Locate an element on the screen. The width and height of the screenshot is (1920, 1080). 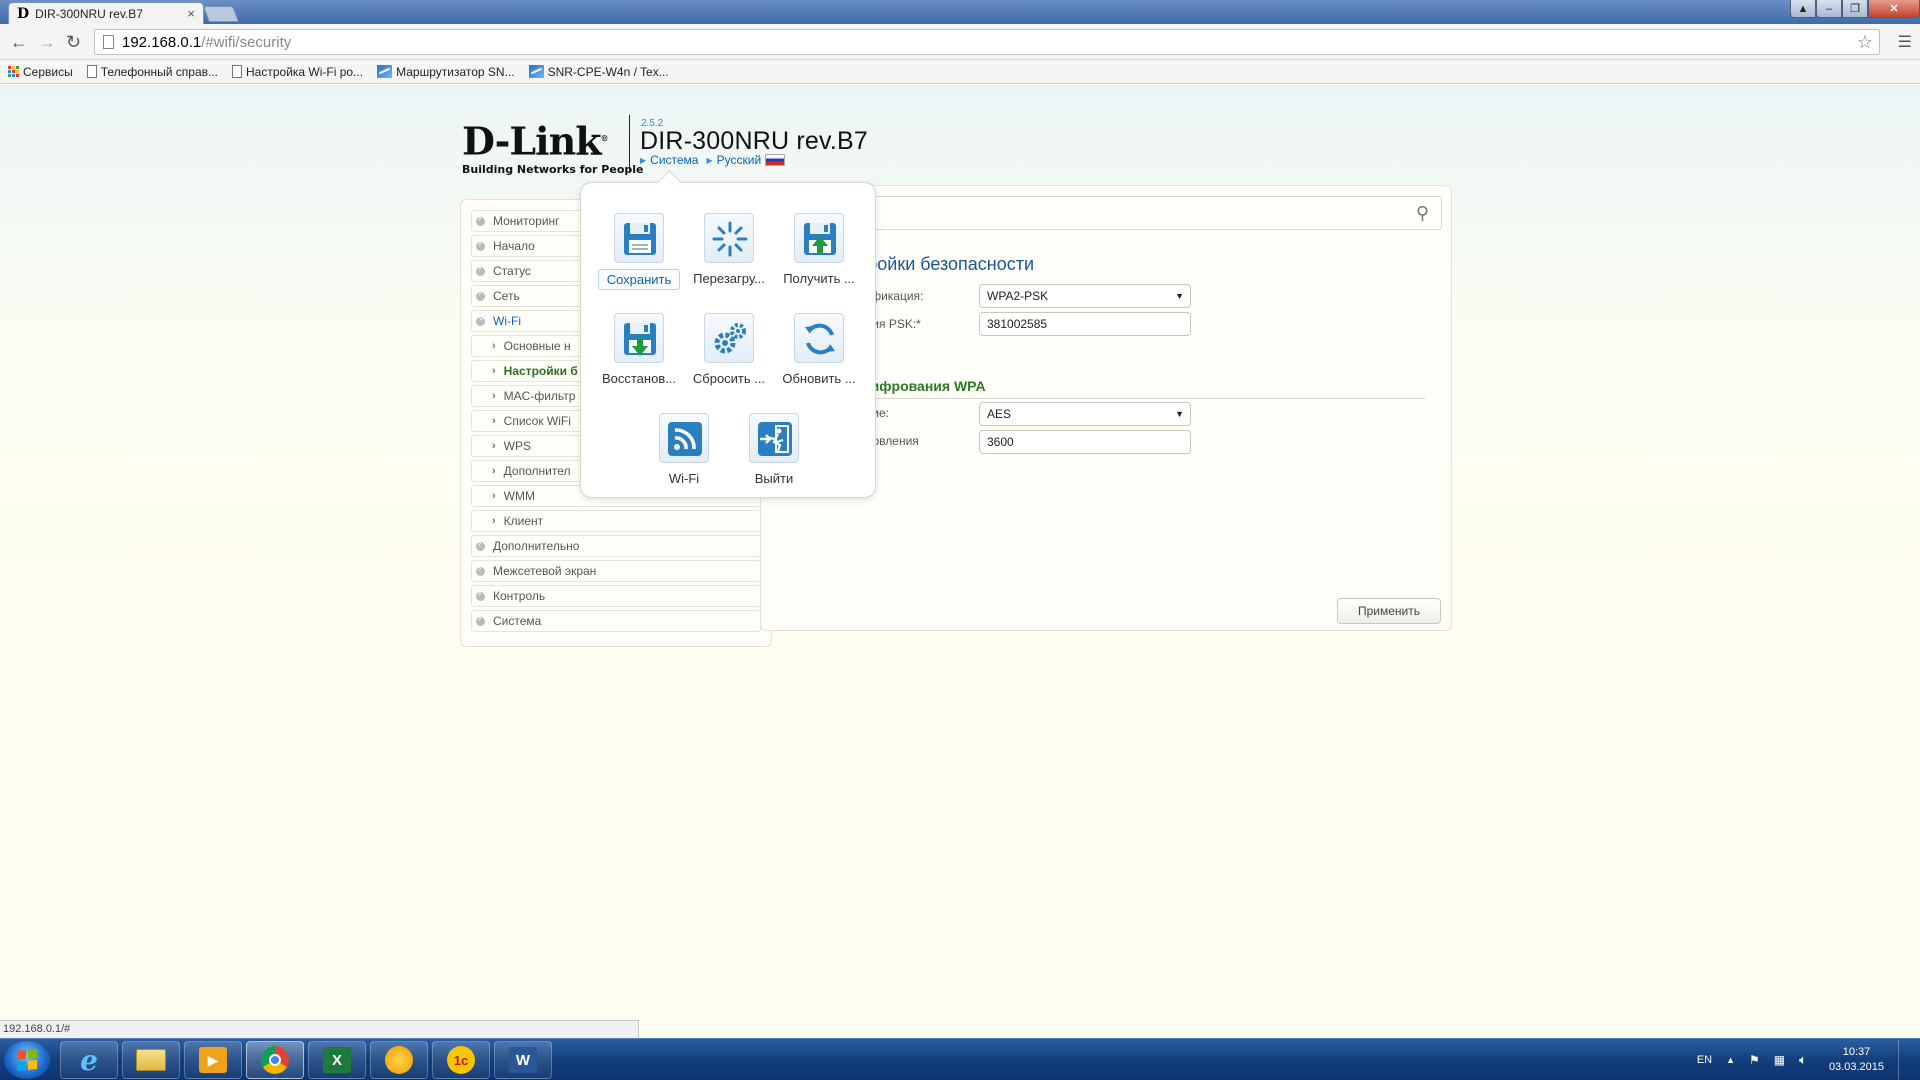
encryption-select-value: AES is located at coordinates (999, 414).